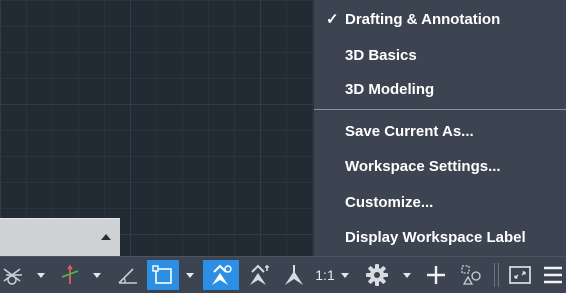 The height and width of the screenshot is (293, 566). I want to click on workspace-dropdown-icon, so click(407, 275).